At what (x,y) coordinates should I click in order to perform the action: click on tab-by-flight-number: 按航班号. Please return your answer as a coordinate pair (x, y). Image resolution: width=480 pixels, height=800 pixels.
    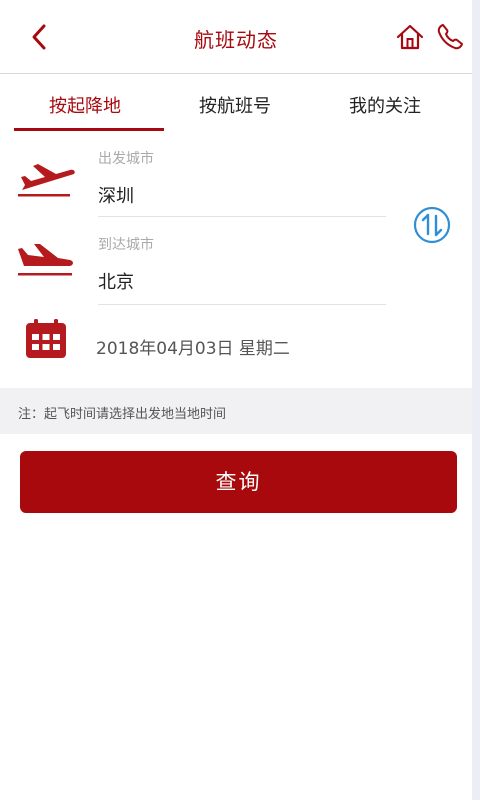
    Looking at the image, I should click on (235, 105).